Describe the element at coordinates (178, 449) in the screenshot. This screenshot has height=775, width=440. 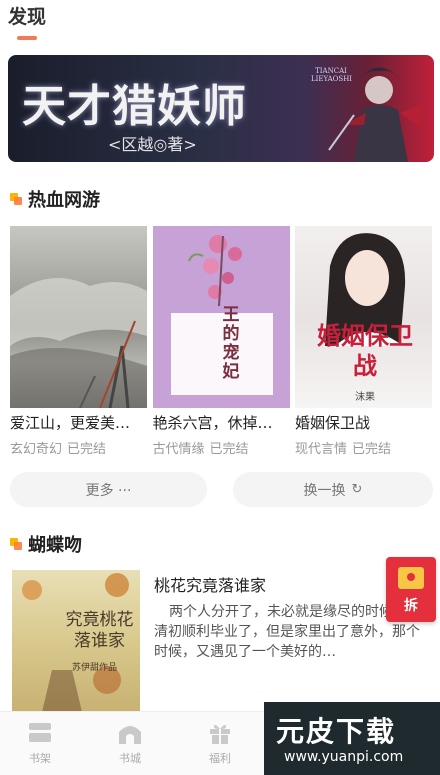
I see `book-genre: 古代情缘` at that location.